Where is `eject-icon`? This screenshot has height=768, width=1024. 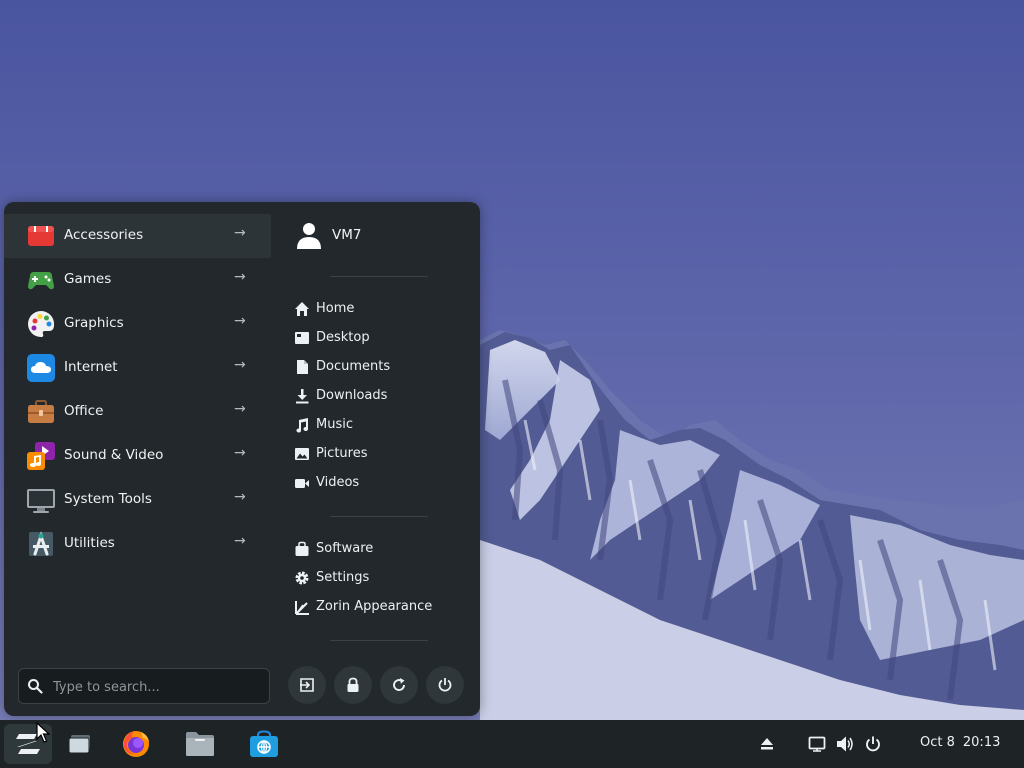
eject-icon is located at coordinates (767, 744).